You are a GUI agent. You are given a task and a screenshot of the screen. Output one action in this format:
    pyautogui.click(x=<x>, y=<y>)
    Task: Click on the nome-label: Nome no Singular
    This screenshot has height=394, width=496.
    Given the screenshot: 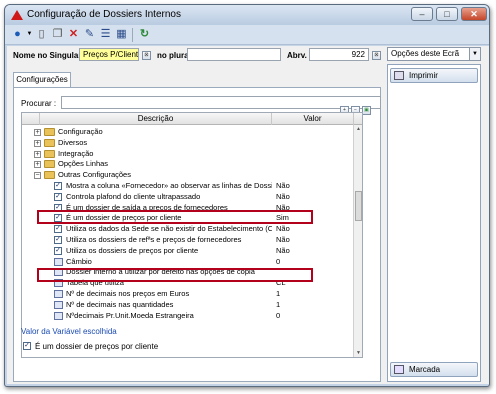 What is the action you would take?
    pyautogui.click(x=47, y=55)
    